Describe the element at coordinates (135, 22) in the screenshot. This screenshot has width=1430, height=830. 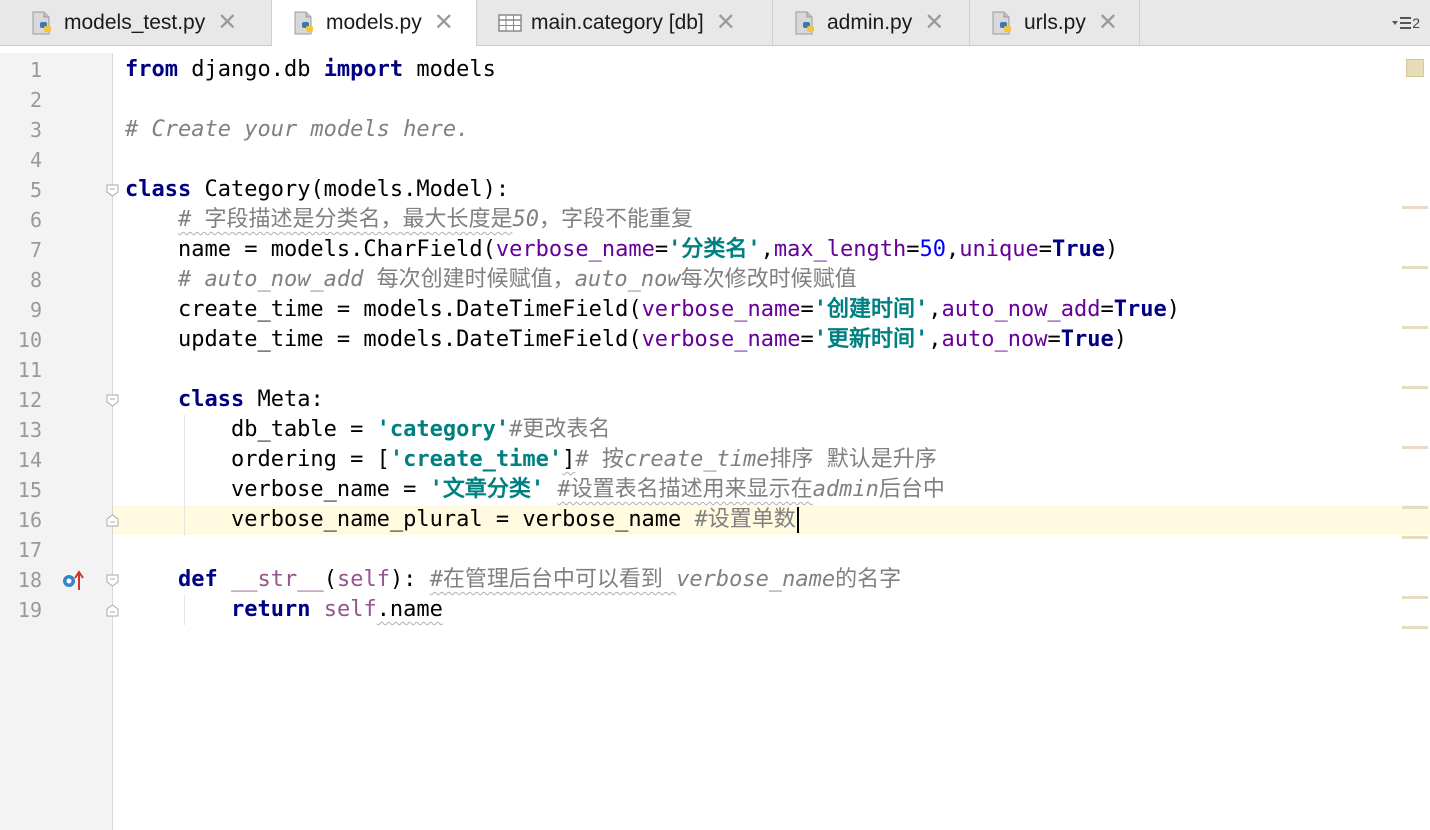
I see `tab-label: models_test.py` at that location.